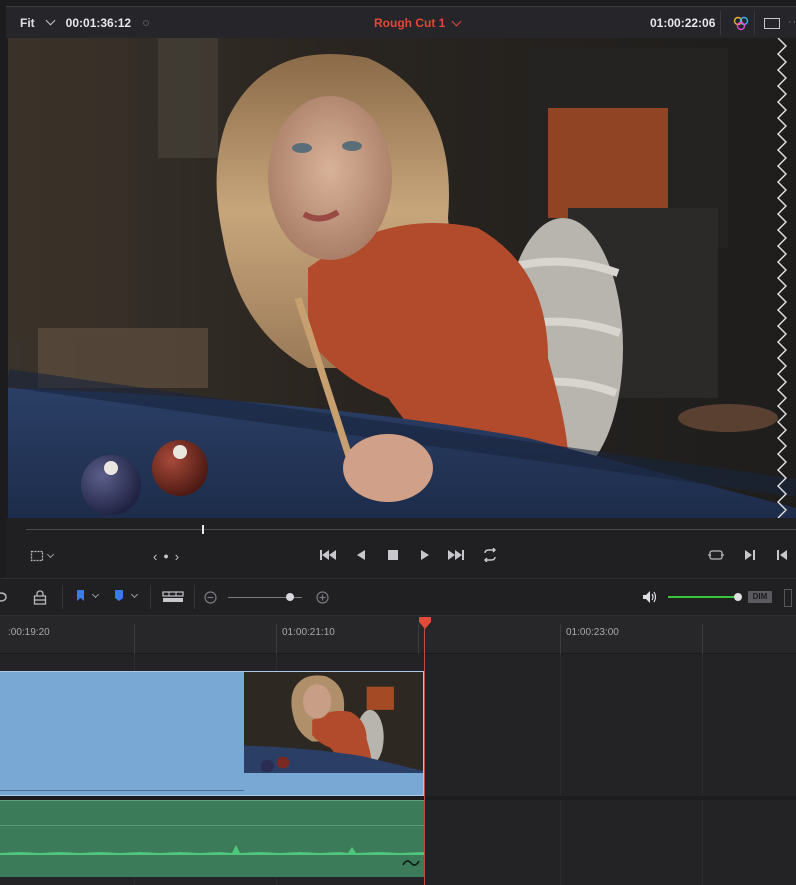 The image size is (796, 885). Describe the element at coordinates (80, 595) in the screenshot. I see `flag-icon` at that location.